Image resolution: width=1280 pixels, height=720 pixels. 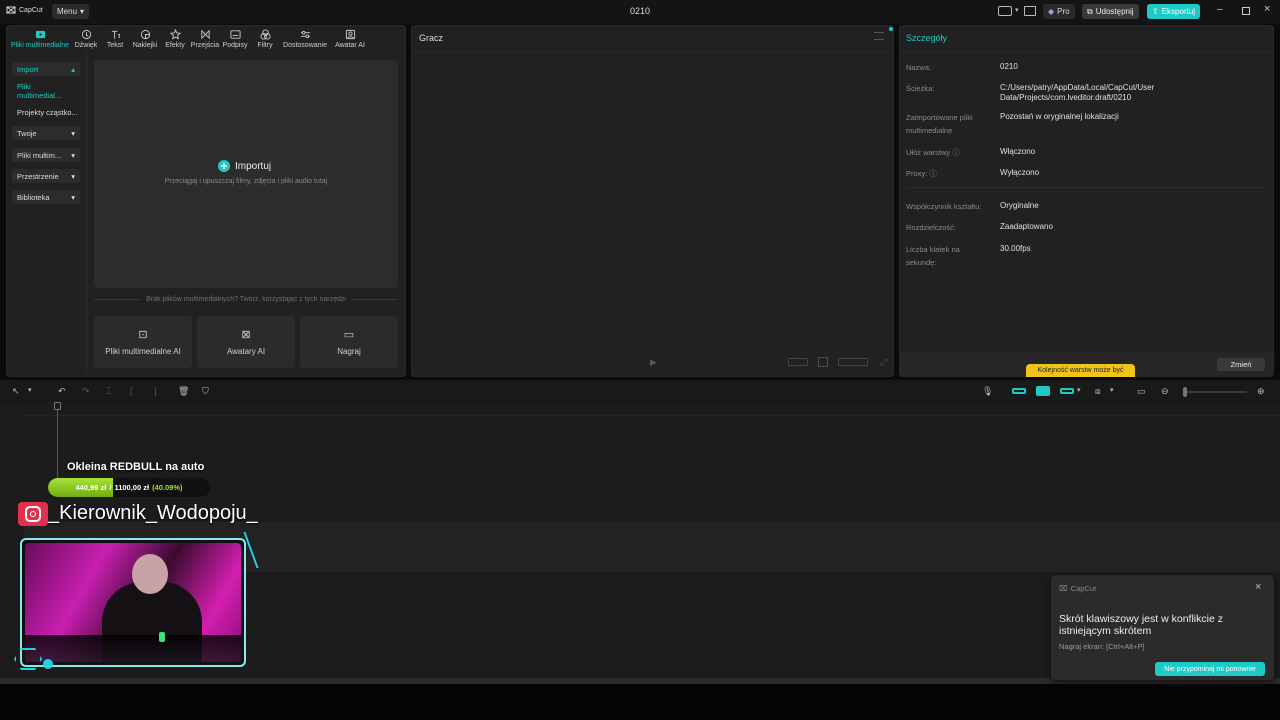 I want to click on redo-icon: ↷, so click(x=88, y=392).